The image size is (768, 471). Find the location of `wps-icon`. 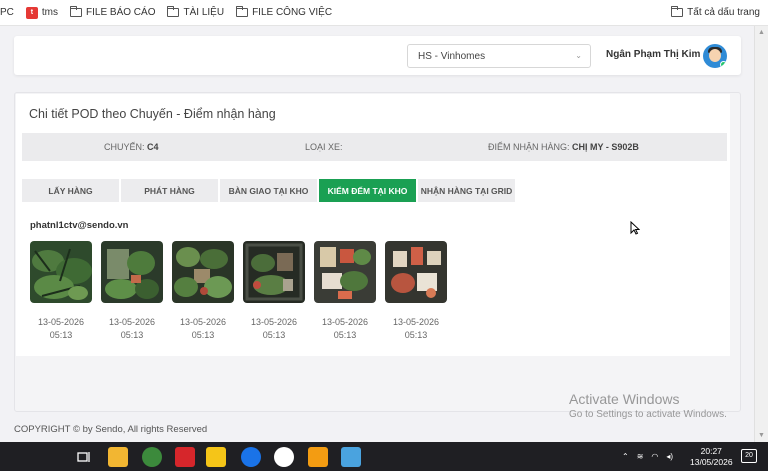

wps-icon is located at coordinates (185, 457).